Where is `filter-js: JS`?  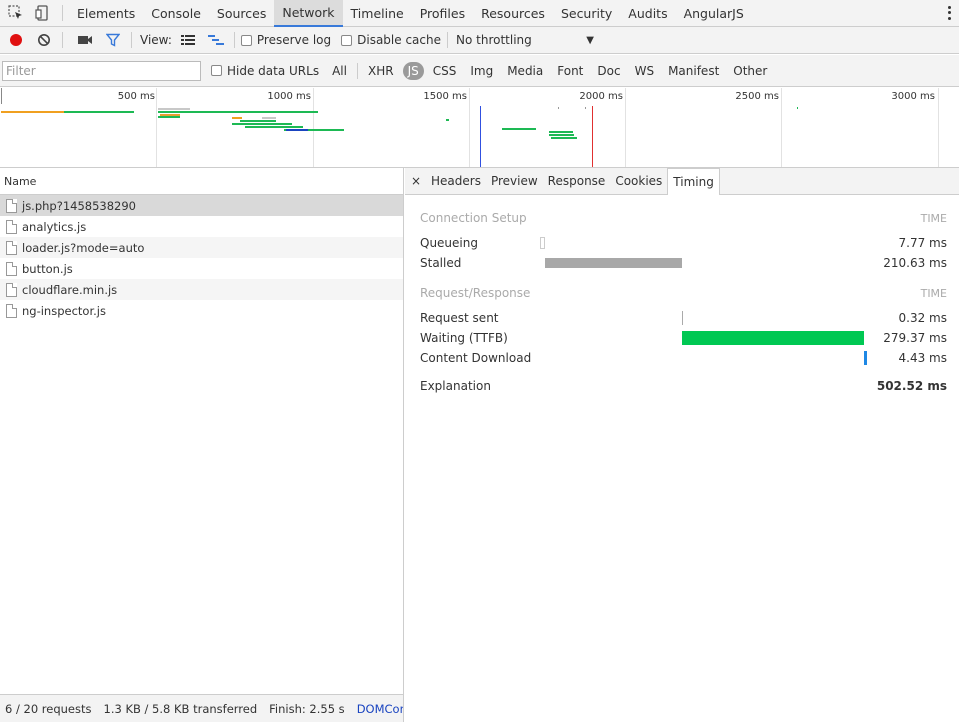 filter-js: JS is located at coordinates (413, 70).